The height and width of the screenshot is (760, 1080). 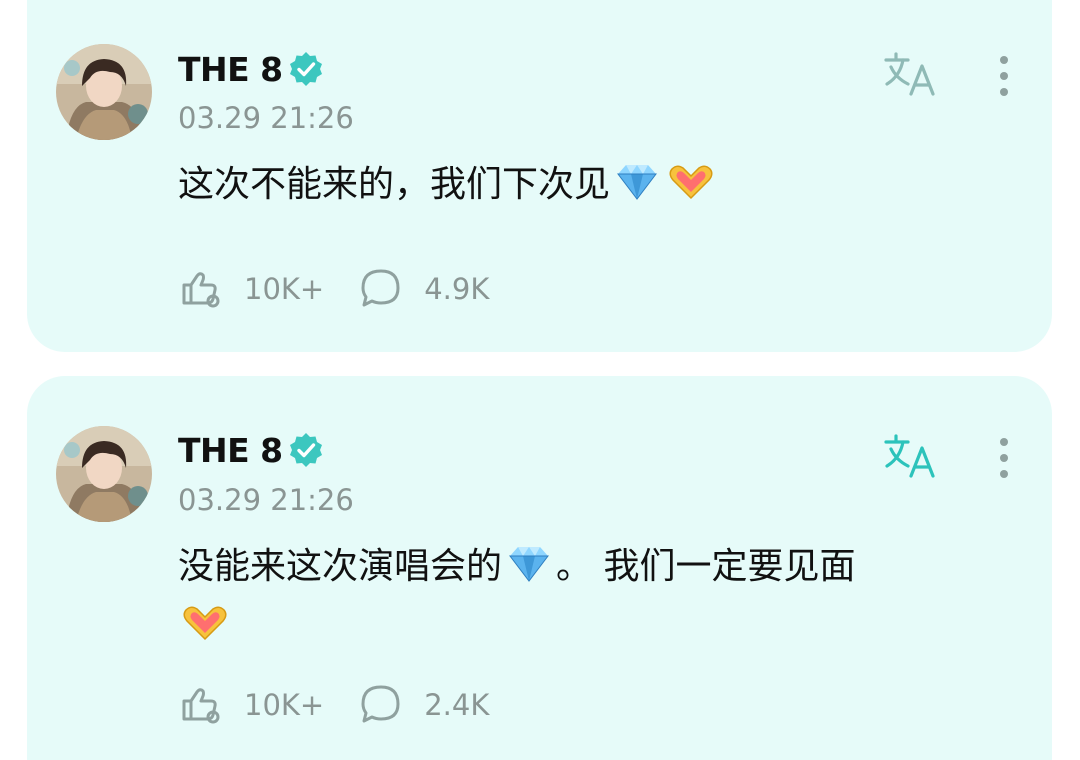 What do you see at coordinates (588, 599) in the screenshot?
I see `post-text: 没能来这次演唱会的 。 我们一定要见面` at bounding box center [588, 599].